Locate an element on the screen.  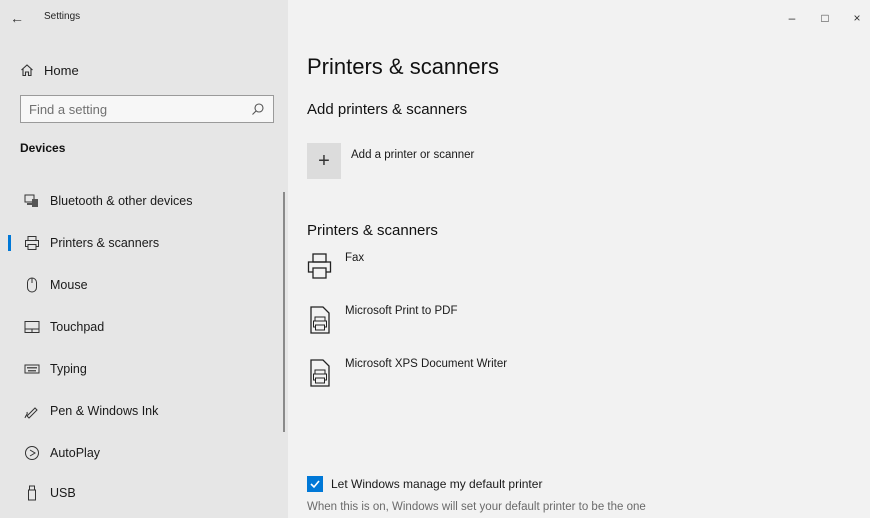
printer-name: Microsoft Print to PDF is located at coordinates (401, 311).